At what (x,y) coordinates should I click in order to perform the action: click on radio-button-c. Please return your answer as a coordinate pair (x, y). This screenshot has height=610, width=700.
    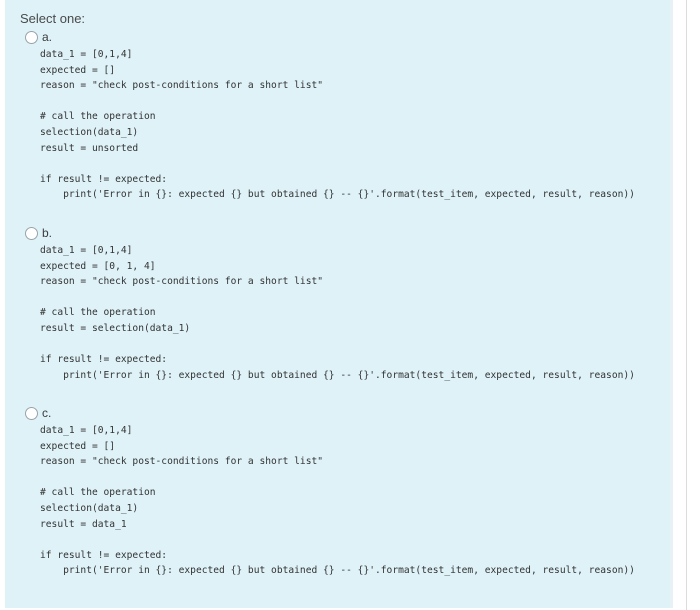
    Looking at the image, I should click on (31, 413).